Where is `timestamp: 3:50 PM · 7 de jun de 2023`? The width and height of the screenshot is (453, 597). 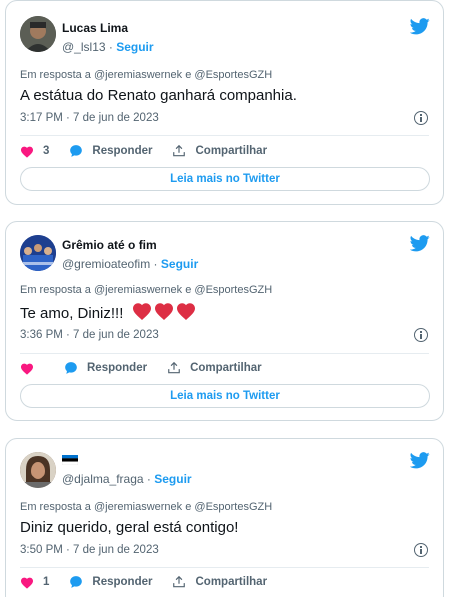
timestamp: 3:50 PM · 7 de jun de 2023 is located at coordinates (89, 550).